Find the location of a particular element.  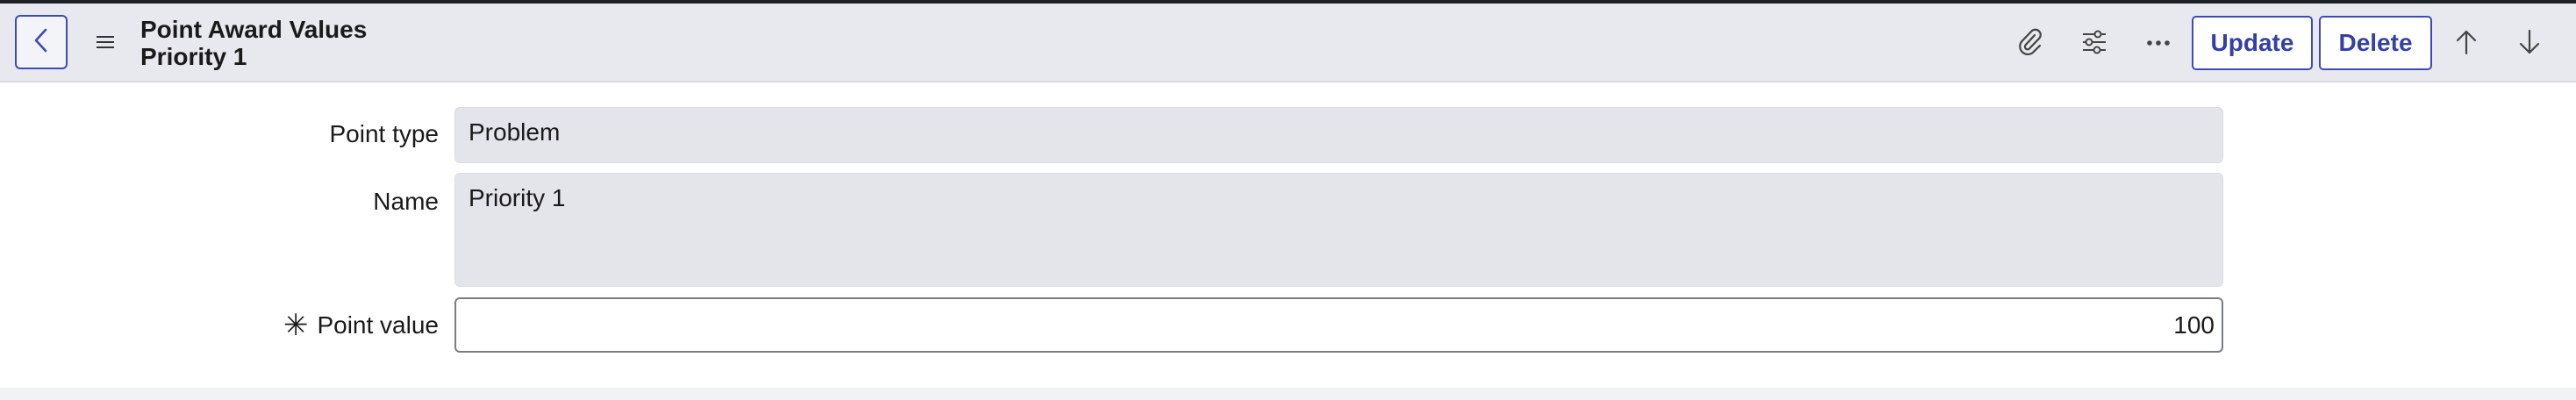

attachment-button is located at coordinates (2030, 44).